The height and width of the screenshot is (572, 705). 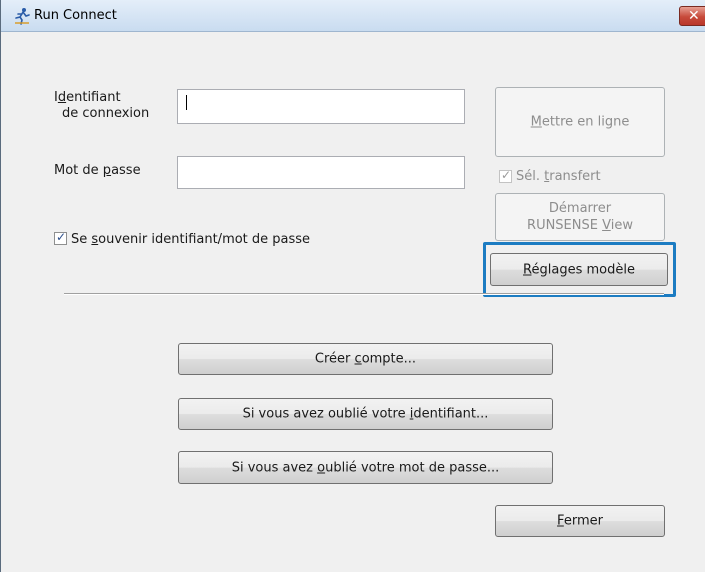 I want to click on transfer-checkbox: ✓, so click(x=505, y=175).